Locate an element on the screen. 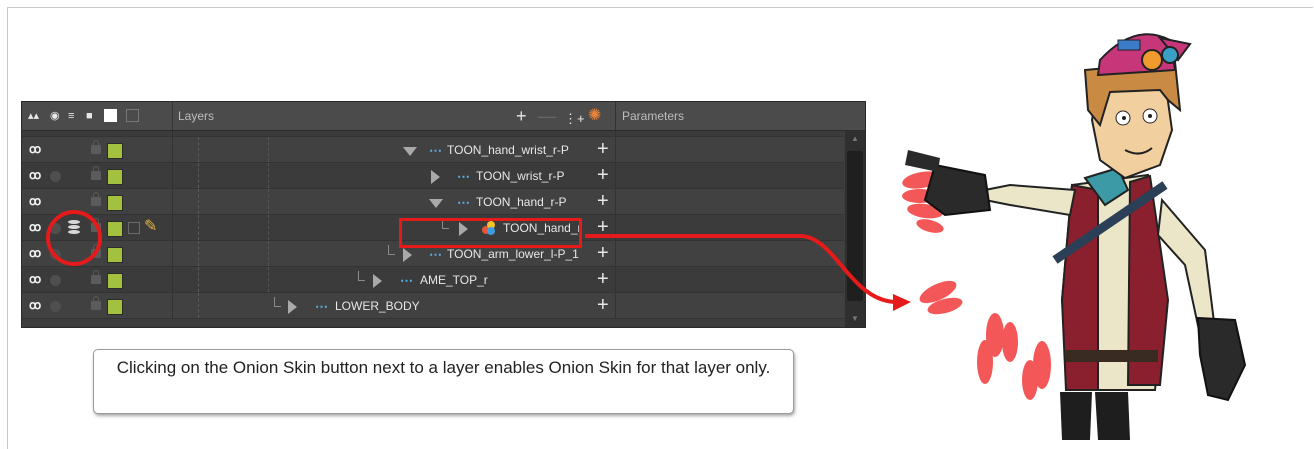  arrow-head-icon is located at coordinates (902, 302).